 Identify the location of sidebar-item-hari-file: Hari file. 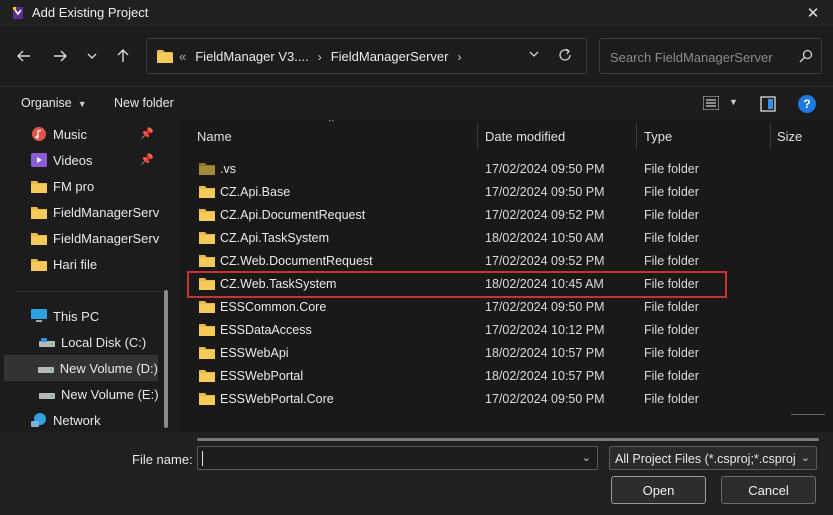
(85, 264).